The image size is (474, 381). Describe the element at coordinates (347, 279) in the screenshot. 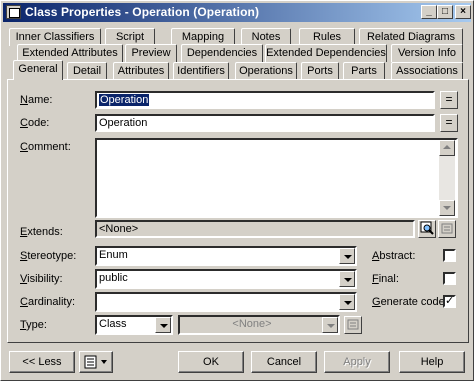

I see `visibility-dropdown-icon` at that location.